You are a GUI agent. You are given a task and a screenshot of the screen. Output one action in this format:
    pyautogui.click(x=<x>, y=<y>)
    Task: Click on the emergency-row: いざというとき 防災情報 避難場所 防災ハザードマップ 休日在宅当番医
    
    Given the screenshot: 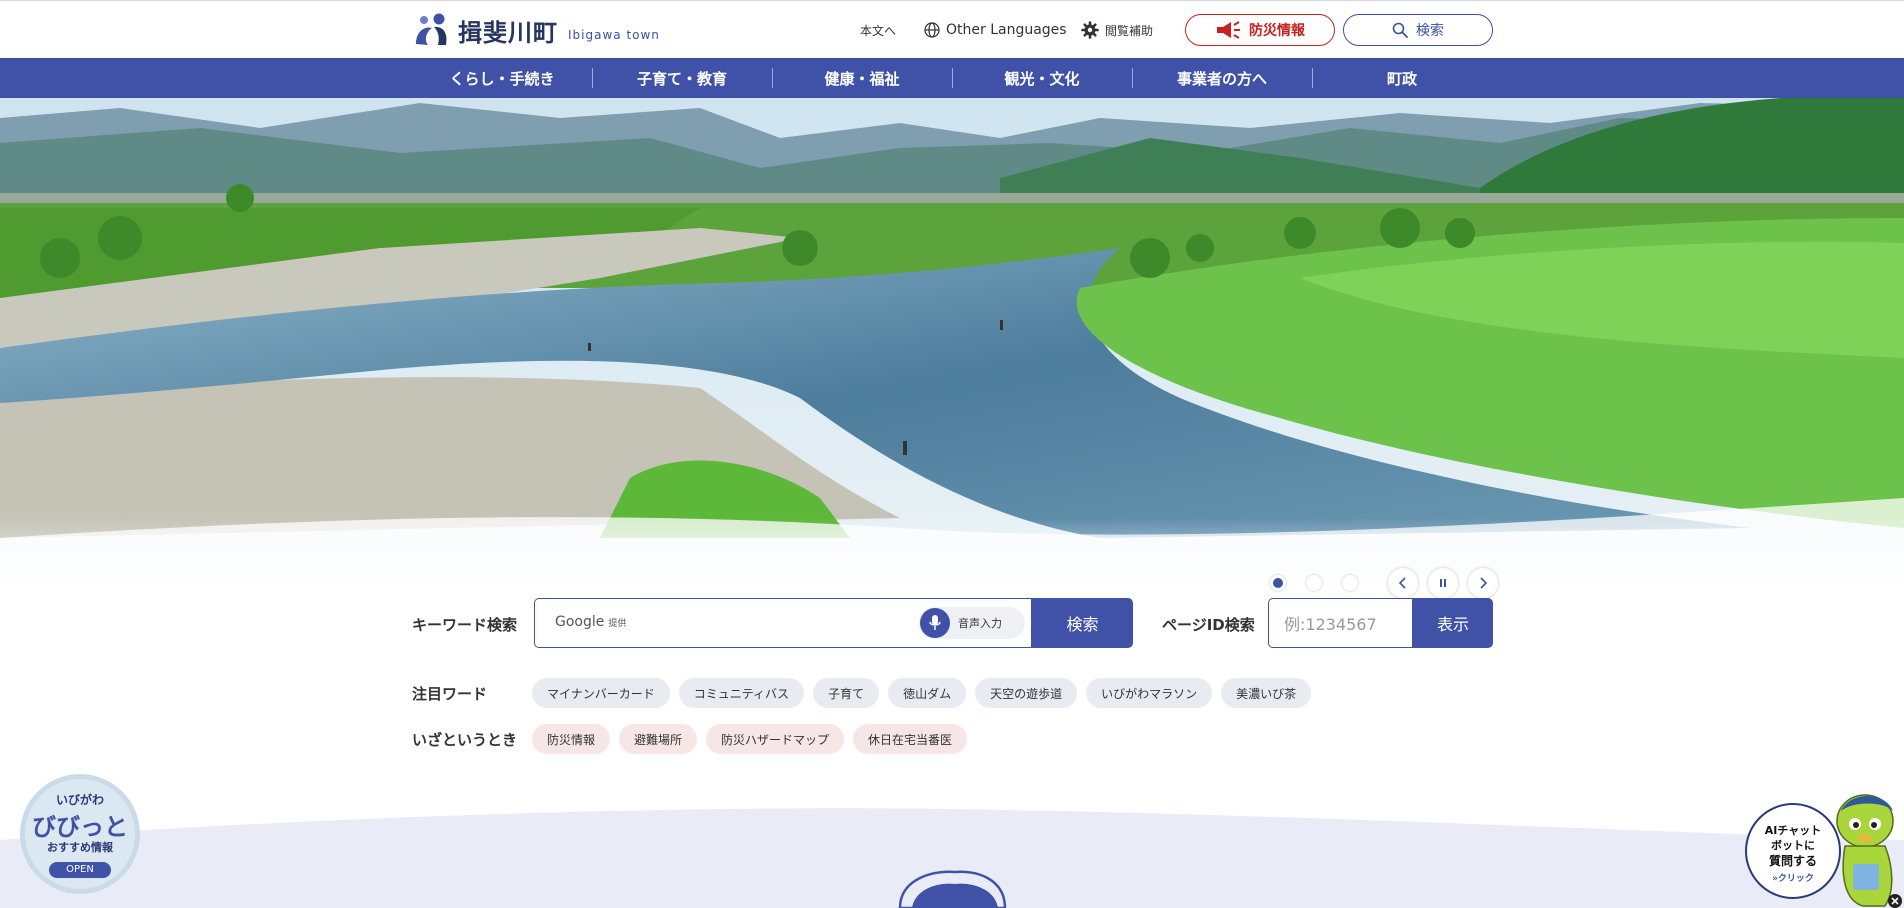 What is the action you would take?
    pyautogui.click(x=694, y=739)
    